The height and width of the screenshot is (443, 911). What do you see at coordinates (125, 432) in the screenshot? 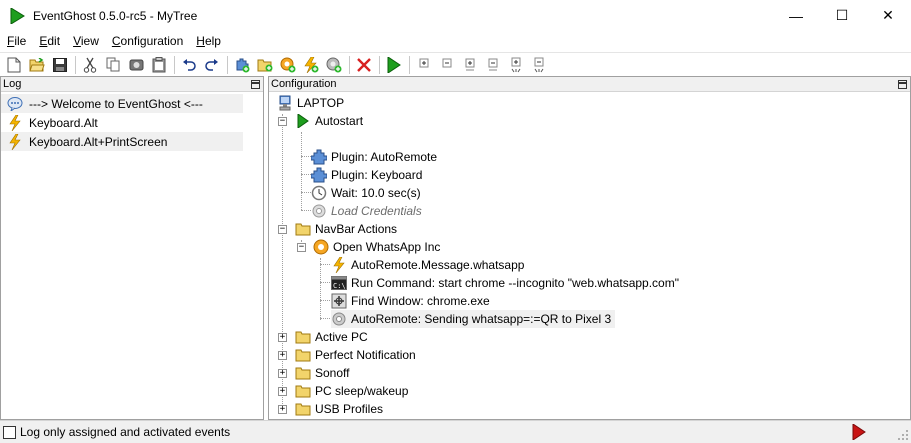
I see `log-only-assigned-label: Log only assigned and activated events` at bounding box center [125, 432].